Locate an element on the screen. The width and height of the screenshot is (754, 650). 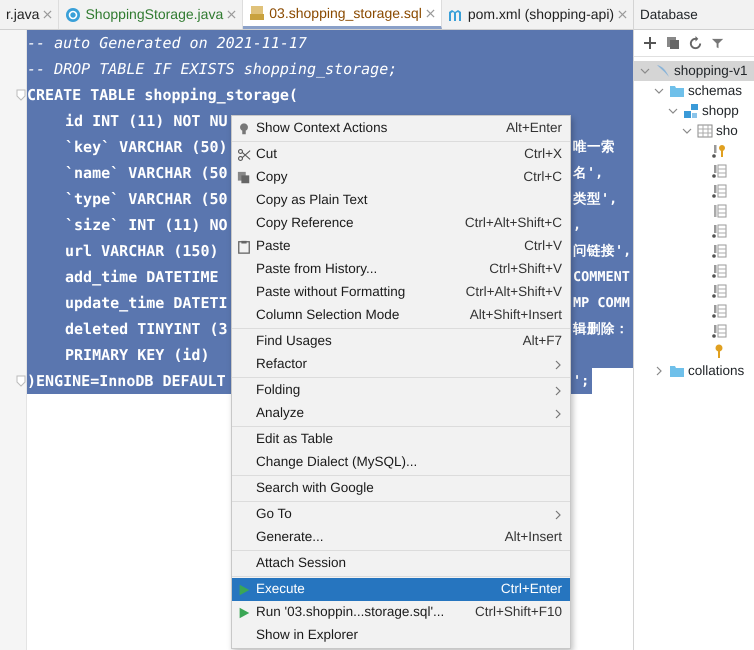
file-tab: 03.shopping_storage.sql is located at coordinates (342, 14).